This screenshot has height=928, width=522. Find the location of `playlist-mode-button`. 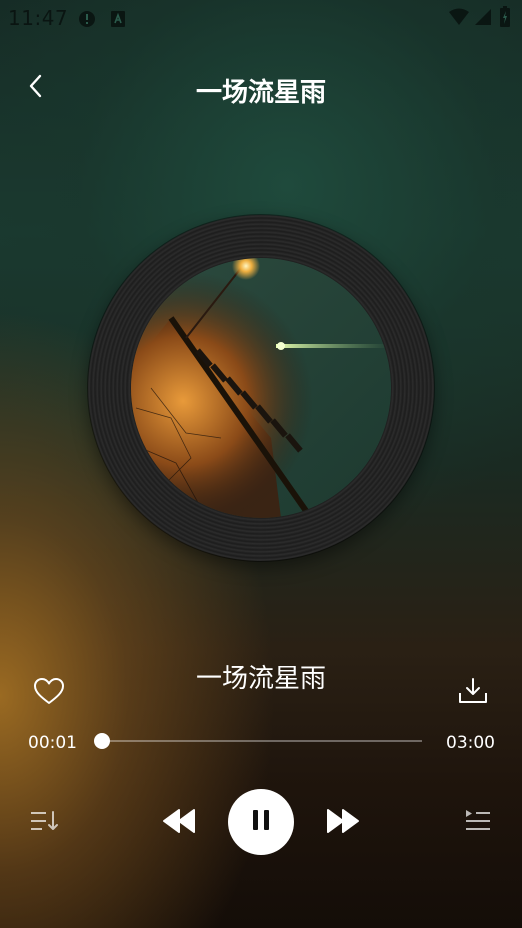

playlist-mode-button is located at coordinates (44, 823).